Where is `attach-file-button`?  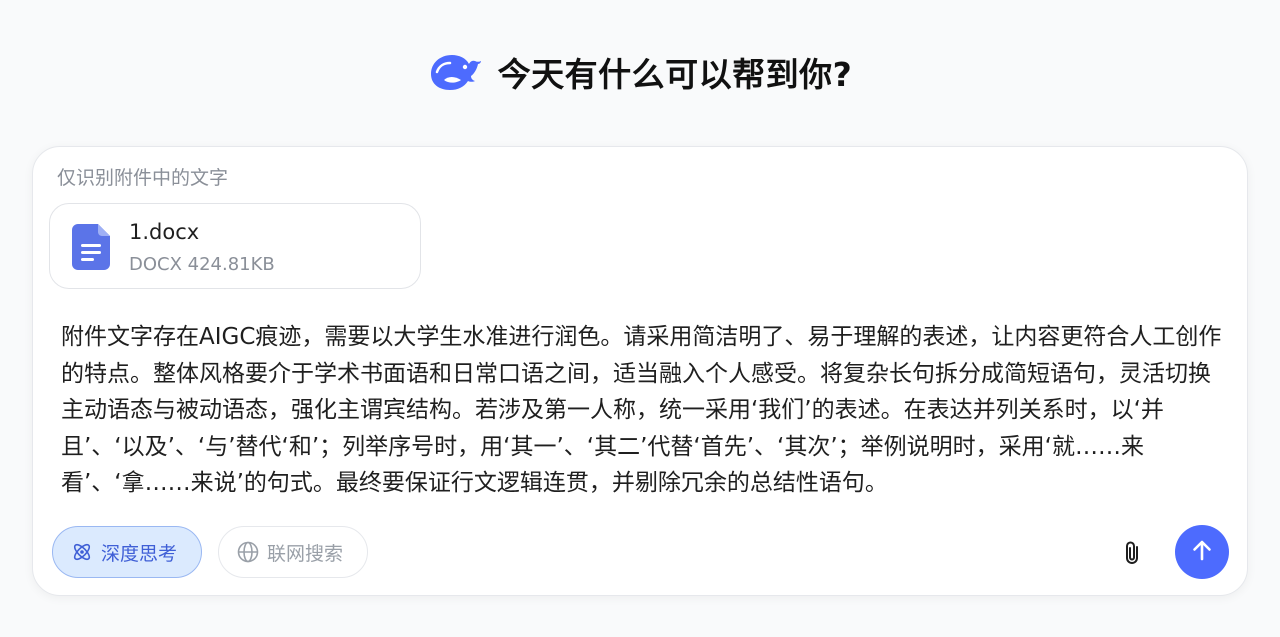 attach-file-button is located at coordinates (1133, 555).